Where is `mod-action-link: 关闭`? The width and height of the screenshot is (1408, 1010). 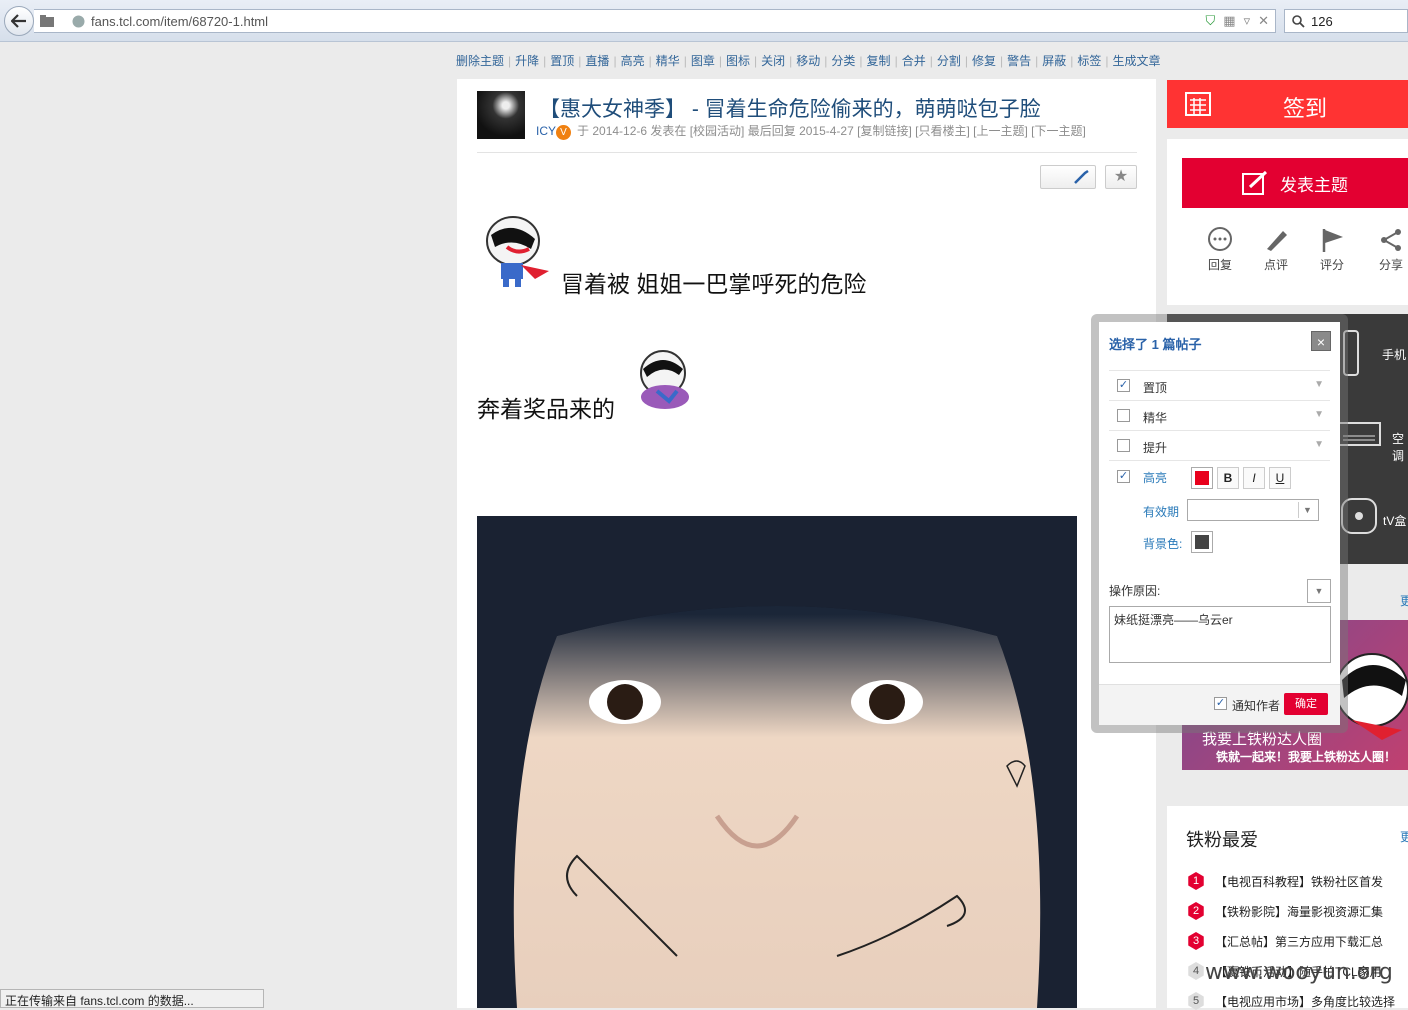 mod-action-link: 关闭 is located at coordinates (773, 61).